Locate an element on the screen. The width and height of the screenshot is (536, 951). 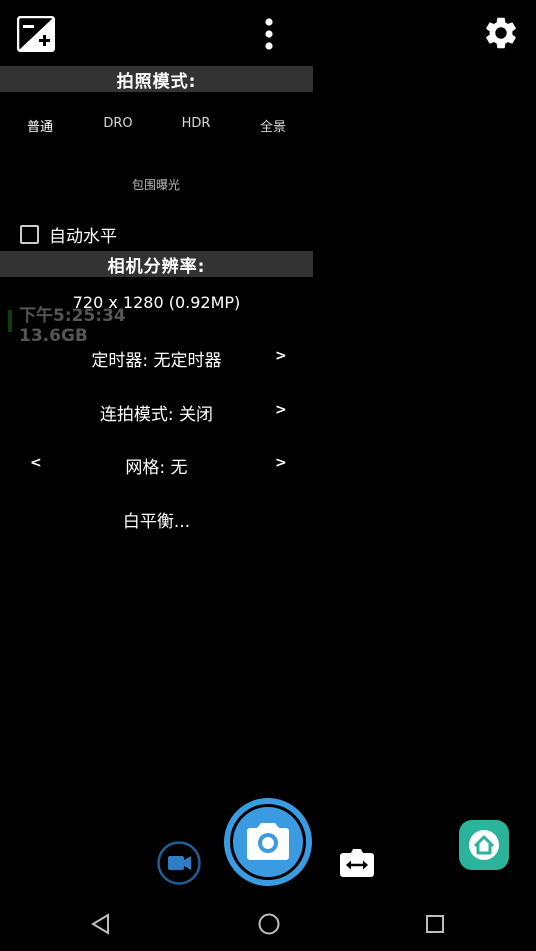
mode-option-normal: 普通 is located at coordinates (40, 125).